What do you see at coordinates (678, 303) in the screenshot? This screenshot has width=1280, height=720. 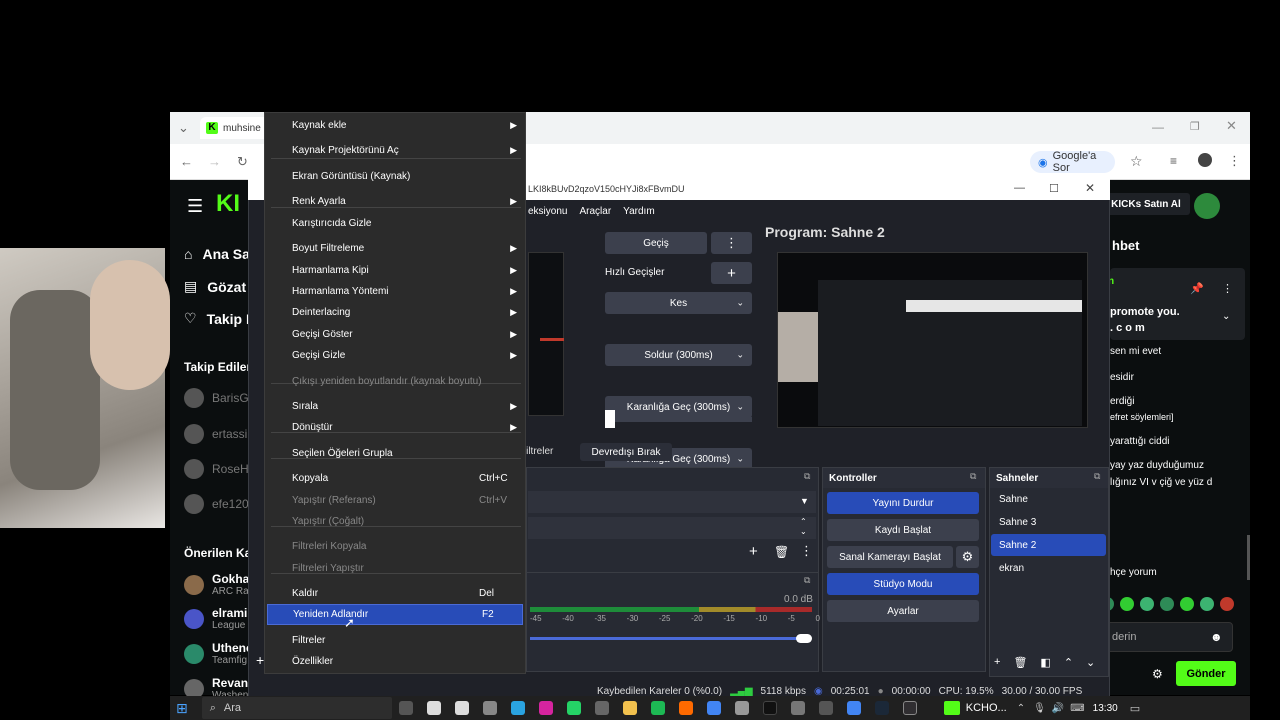 I see `quick-transition-cut: Kes ⌄` at bounding box center [678, 303].